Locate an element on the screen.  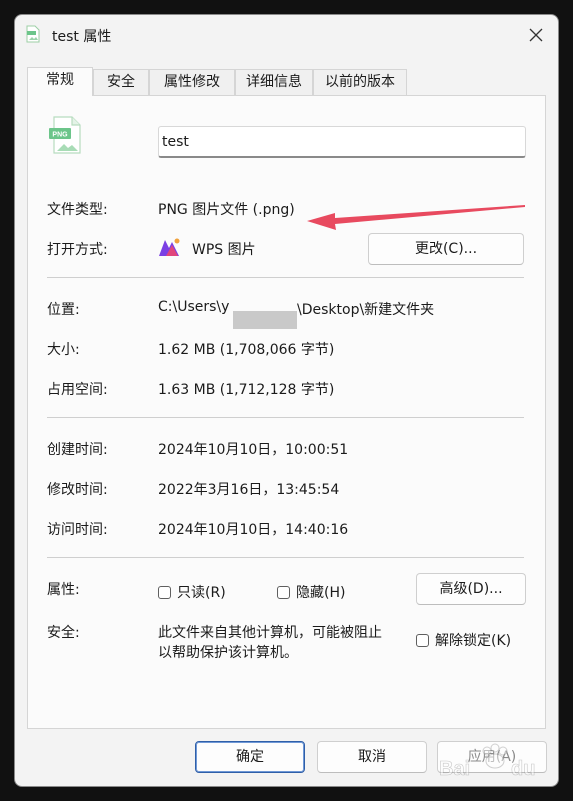
readonly-checkbox-label: 只读(R) is located at coordinates (201, 593).